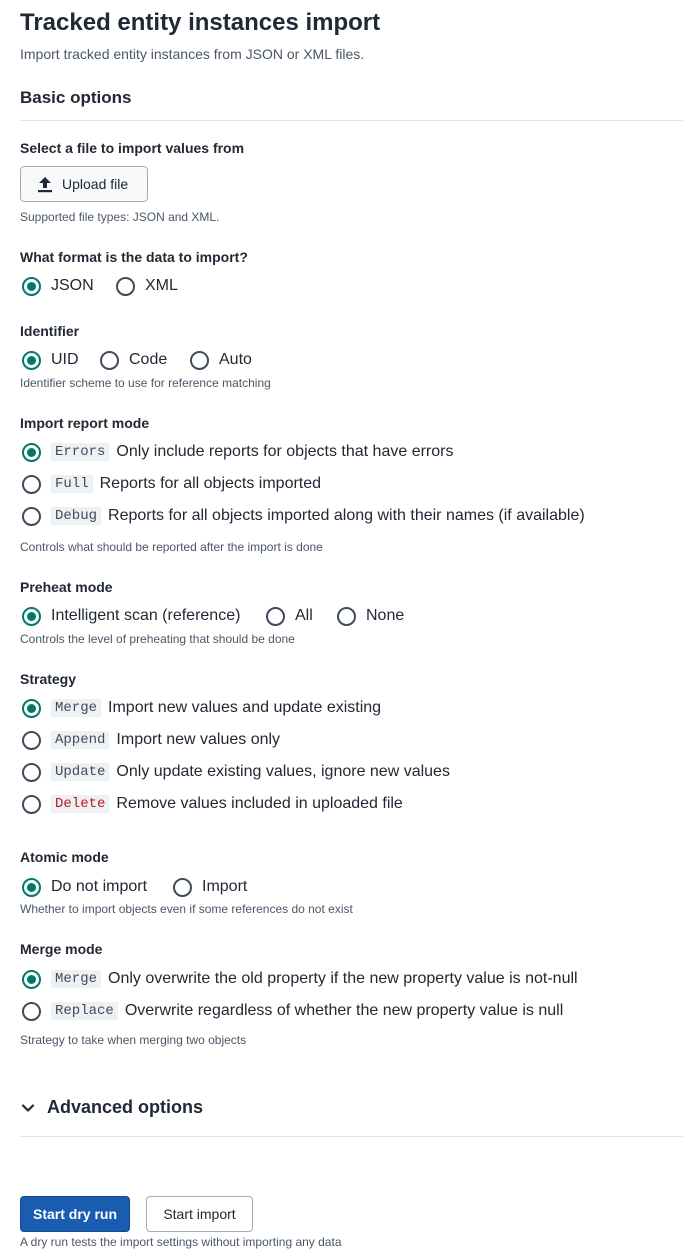 This screenshot has width=683, height=1257. I want to click on radio-append, so click(31, 740).